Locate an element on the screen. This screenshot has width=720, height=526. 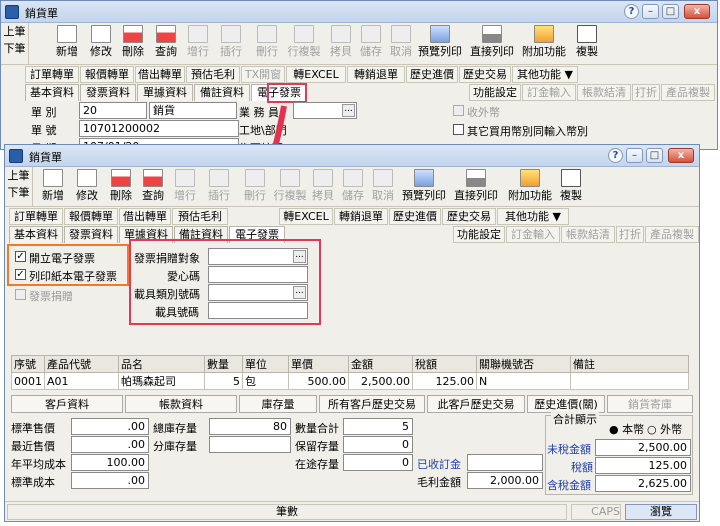
print-einvoice-checkbox: ✓ is located at coordinates (20, 274).